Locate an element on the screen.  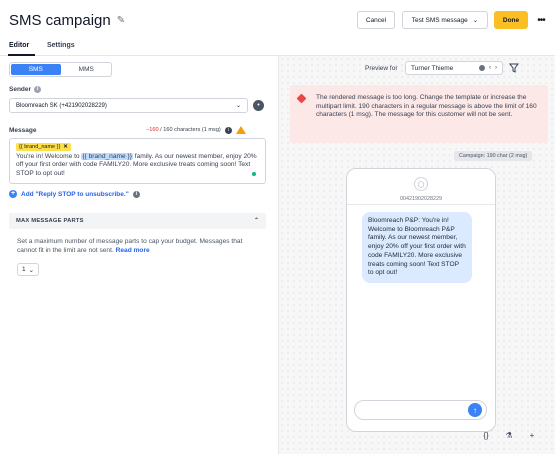
count-over: −160 is located at coordinates (152, 130).